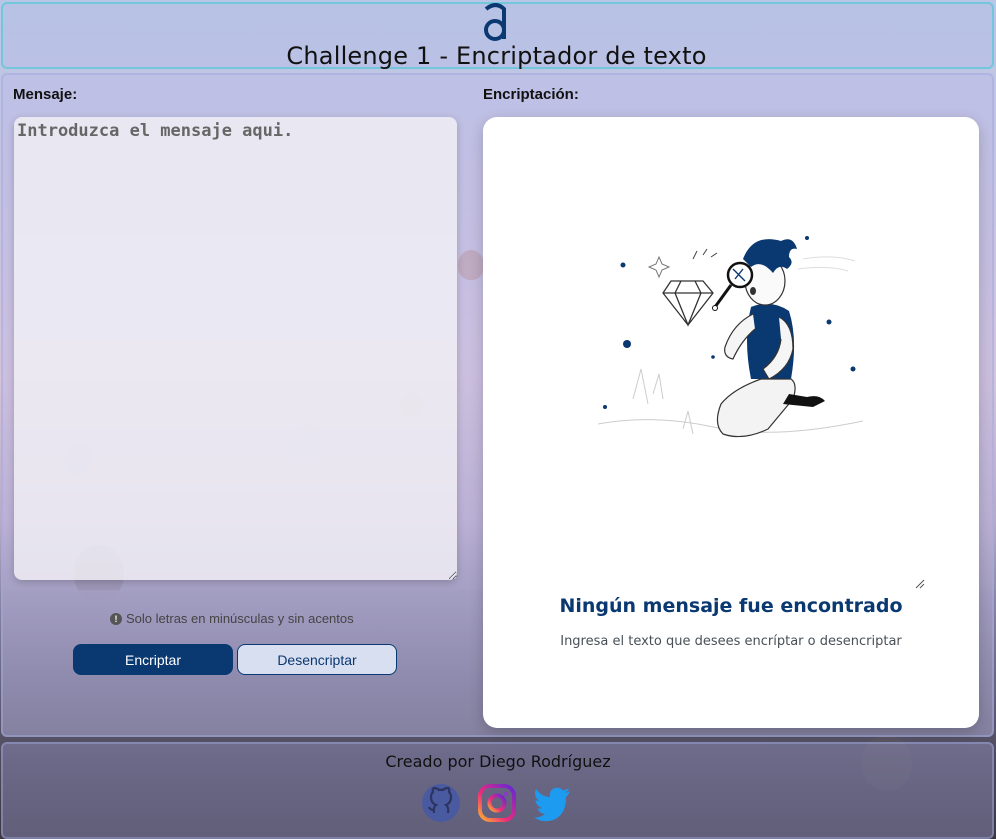 Image resolution: width=996 pixels, height=839 pixels. What do you see at coordinates (495, 22) in the screenshot?
I see `alura-a-logo-icon` at bounding box center [495, 22].